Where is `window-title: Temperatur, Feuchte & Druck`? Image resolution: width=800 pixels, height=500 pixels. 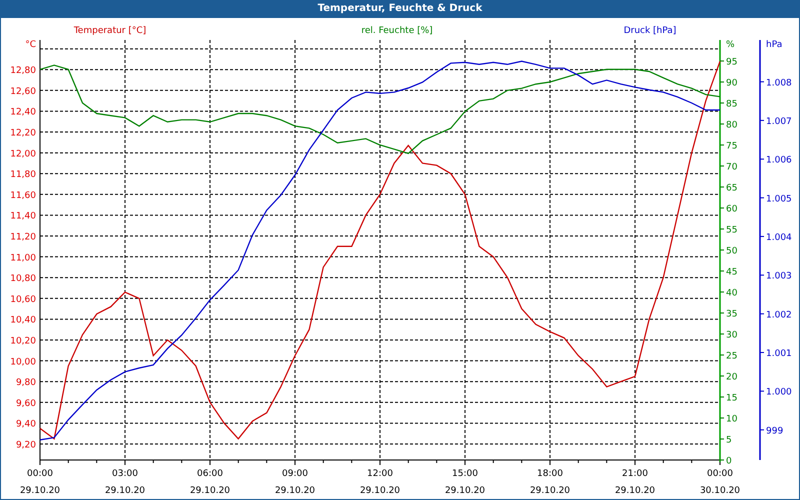 window-title: Temperatur, Feuchte & Druck is located at coordinates (400, 9).